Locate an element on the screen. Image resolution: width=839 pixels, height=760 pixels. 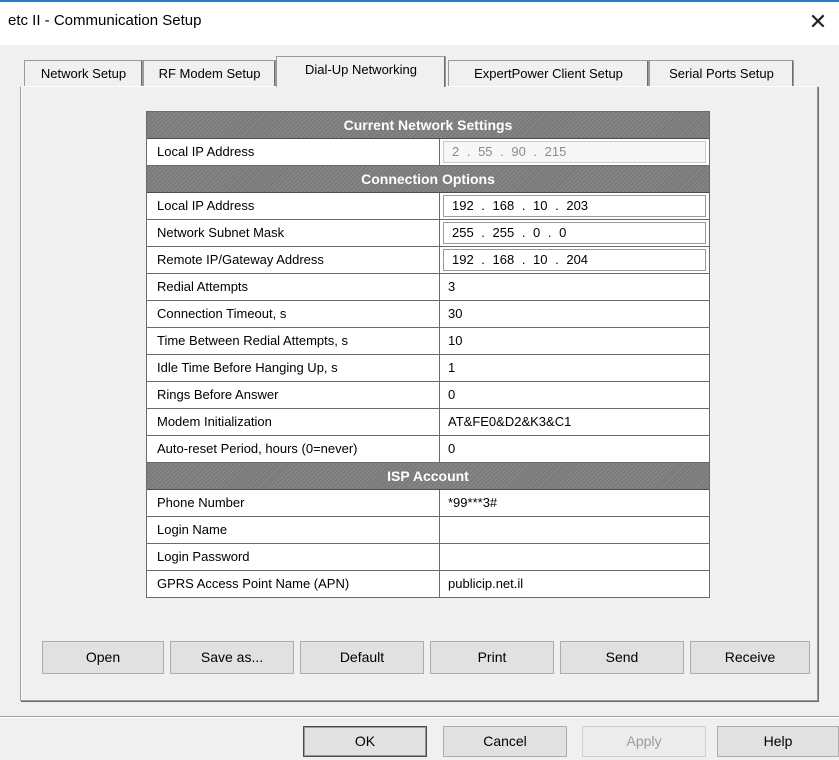
section-current-network-settings: Current Network Settings is located at coordinates (428, 125).